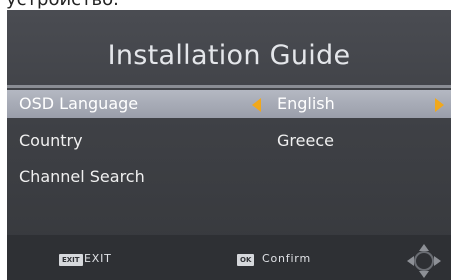 This screenshot has width=451, height=280. I want to click on caret-right-icon, so click(439, 105).